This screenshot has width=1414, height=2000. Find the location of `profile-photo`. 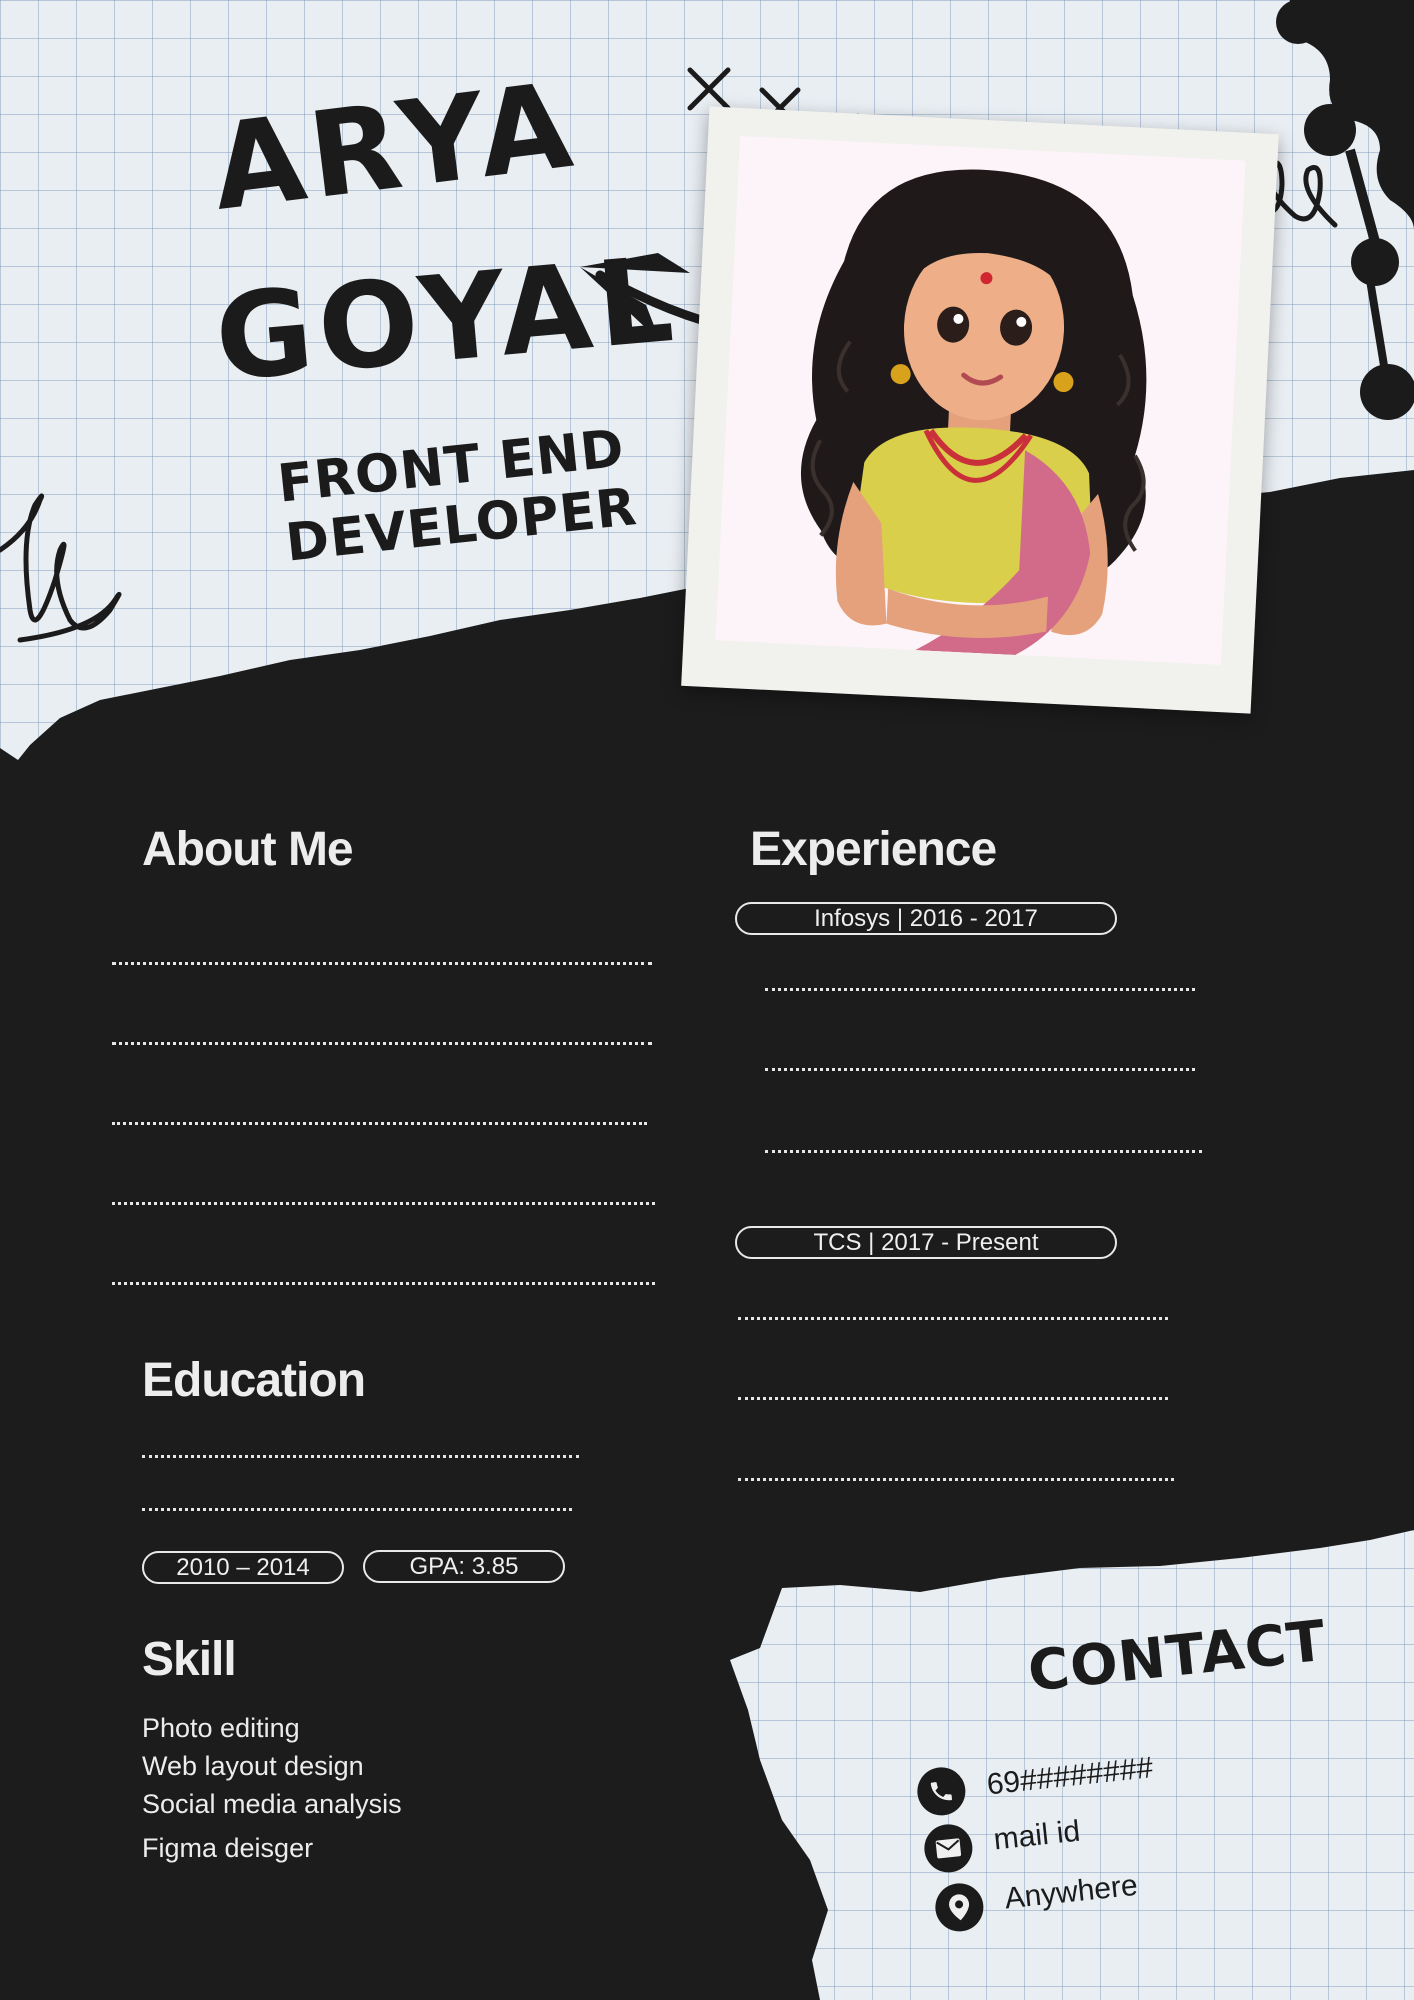

profile-photo is located at coordinates (980, 400).